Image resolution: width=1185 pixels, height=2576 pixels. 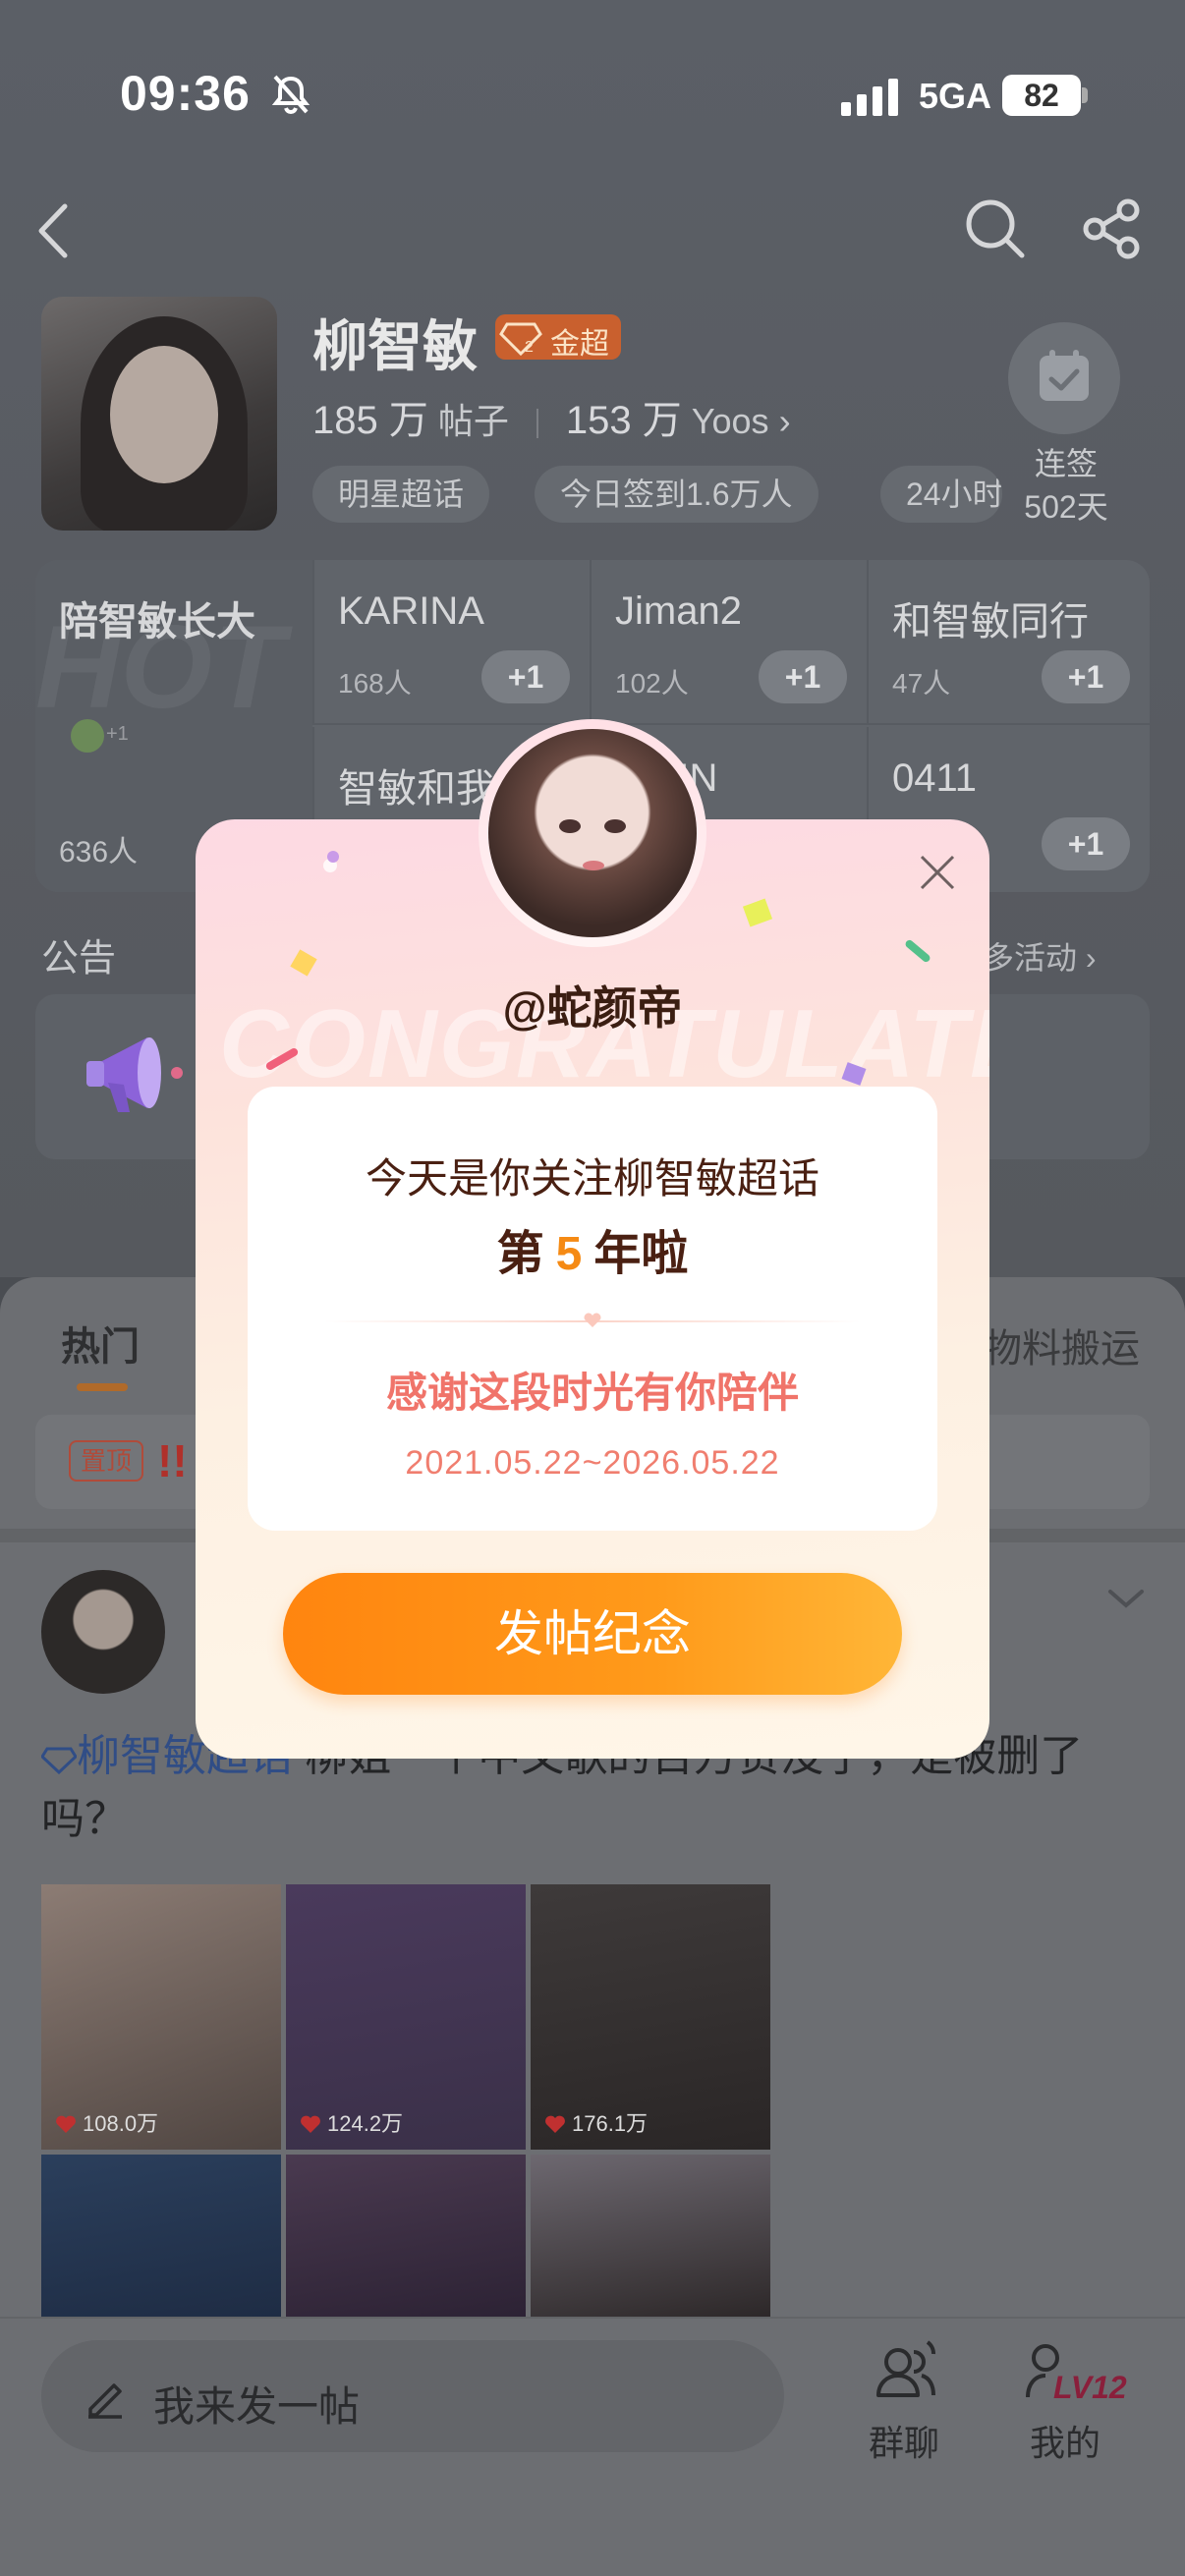 I want to click on group-card: KARINA 168人 +1, so click(x=451, y=642).